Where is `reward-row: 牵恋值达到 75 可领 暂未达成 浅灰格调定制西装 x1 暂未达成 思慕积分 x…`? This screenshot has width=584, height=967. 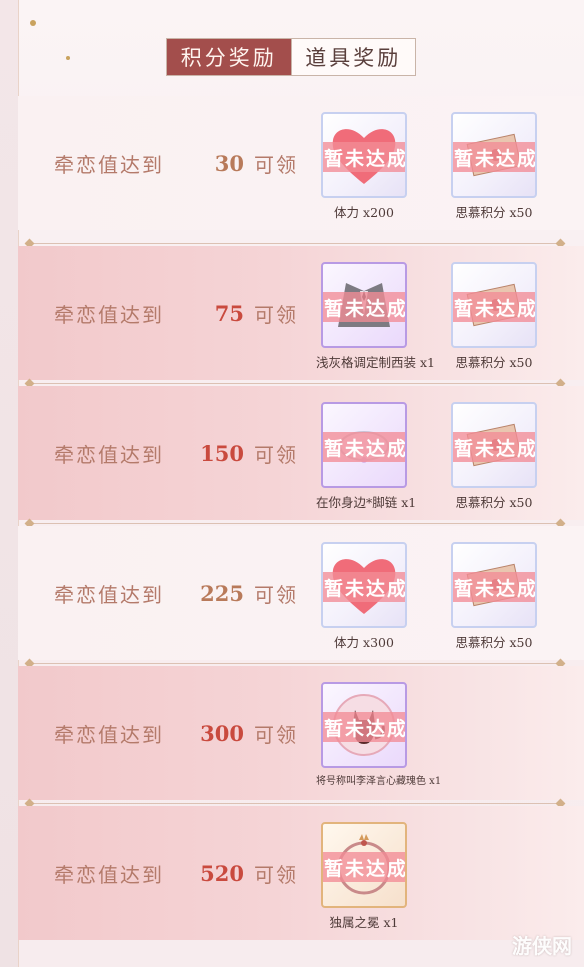 reward-row: 牵恋值达到 75 可领 暂未达成 浅灰格调定制西装 x1 暂未达成 思慕积分 x… is located at coordinates (301, 313).